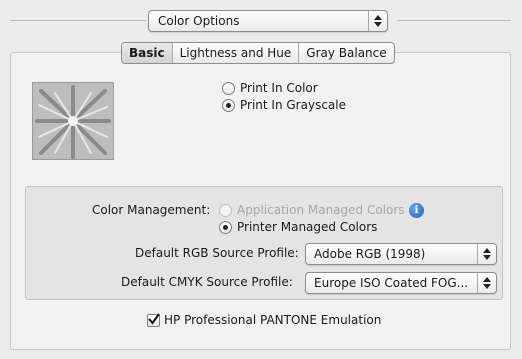 This screenshot has height=359, width=522. What do you see at coordinates (273, 320) in the screenshot?
I see `pantone-emulation-label: HP Professional PANTONE Emulation` at bounding box center [273, 320].